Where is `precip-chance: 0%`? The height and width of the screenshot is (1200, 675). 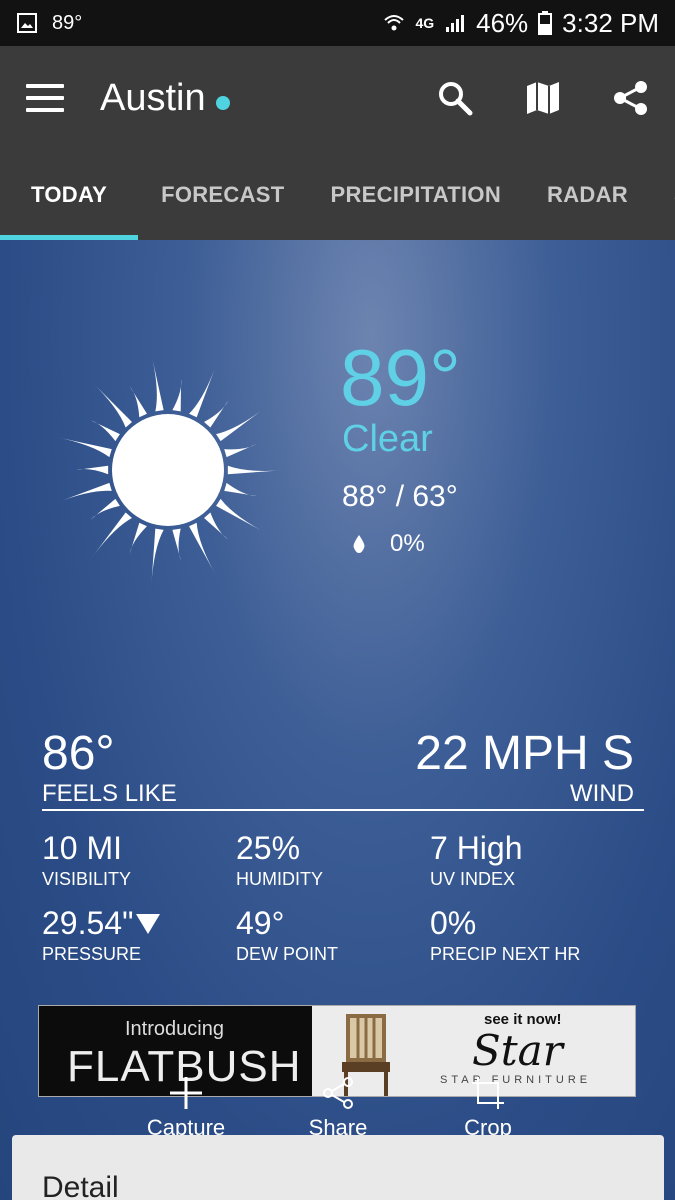
precip-chance: 0% is located at coordinates (388, 544).